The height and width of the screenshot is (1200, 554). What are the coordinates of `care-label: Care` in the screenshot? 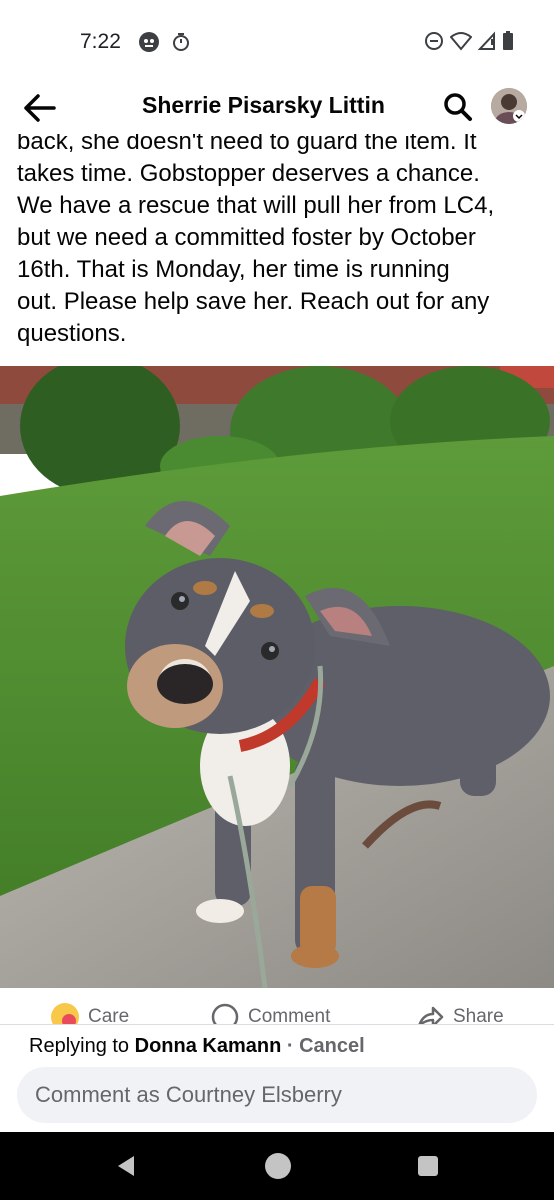 It's located at (109, 1015).